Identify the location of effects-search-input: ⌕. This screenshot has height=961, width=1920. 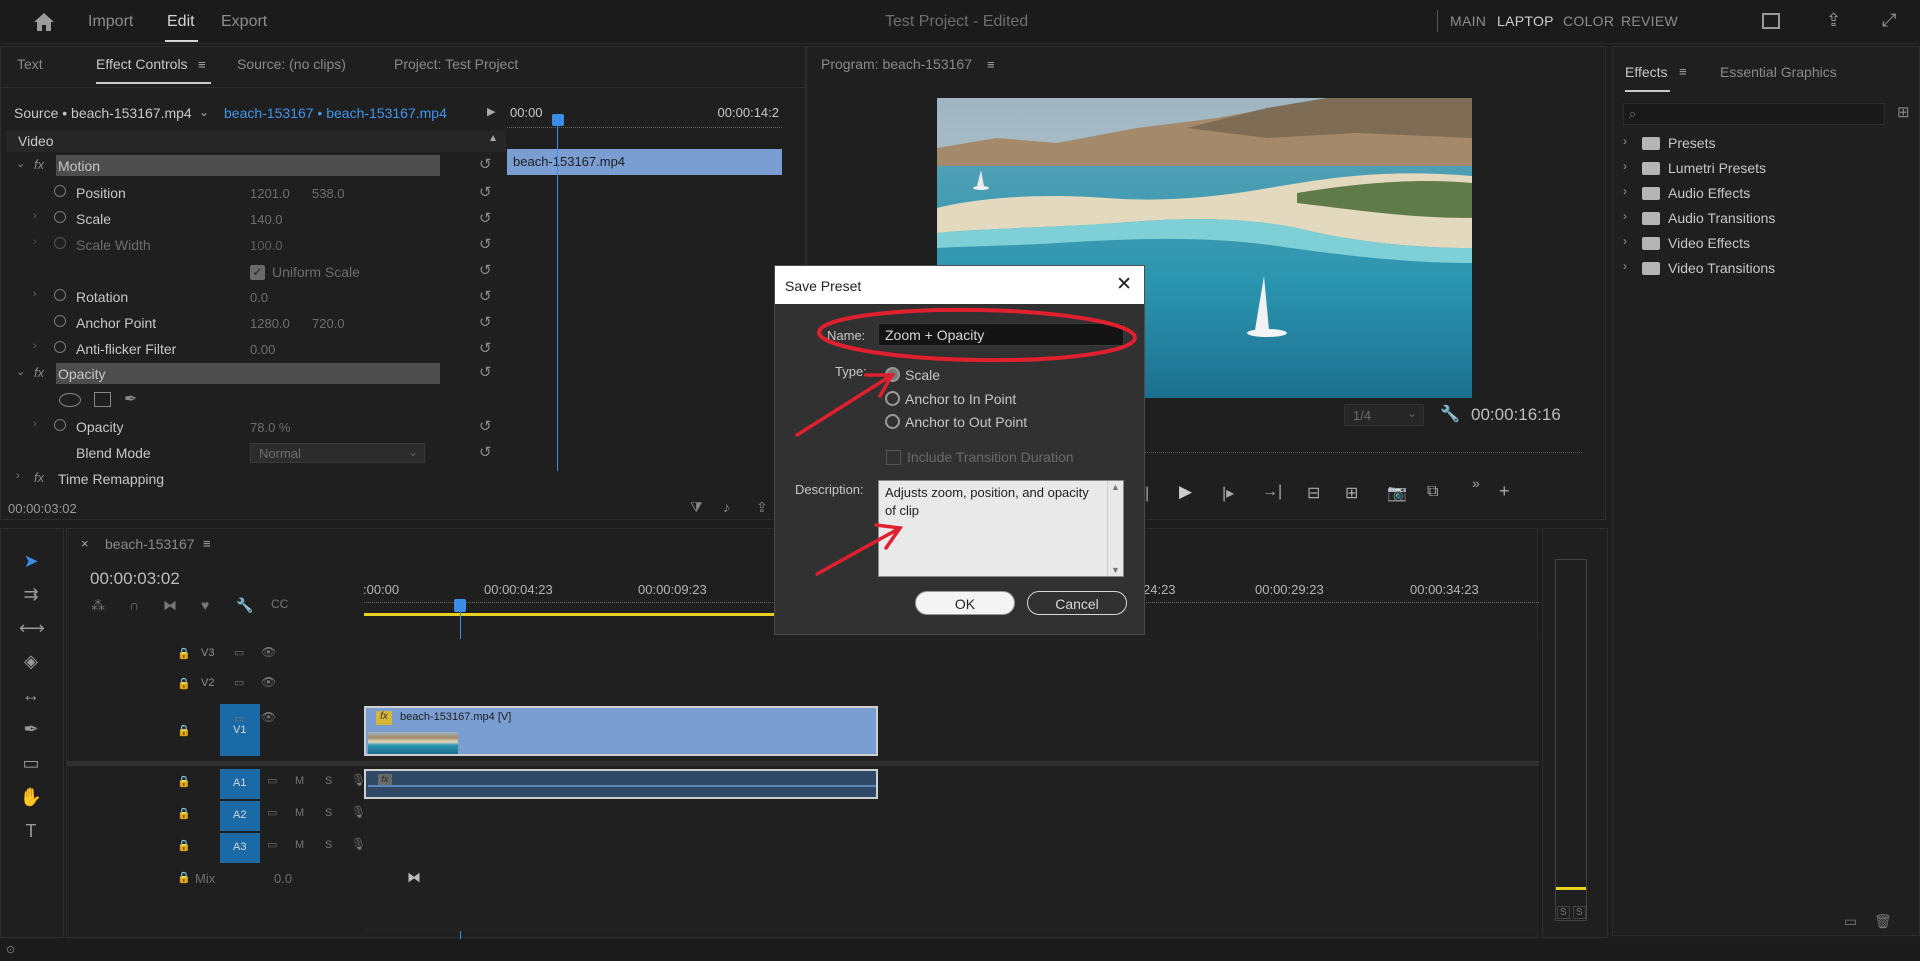
(1754, 114).